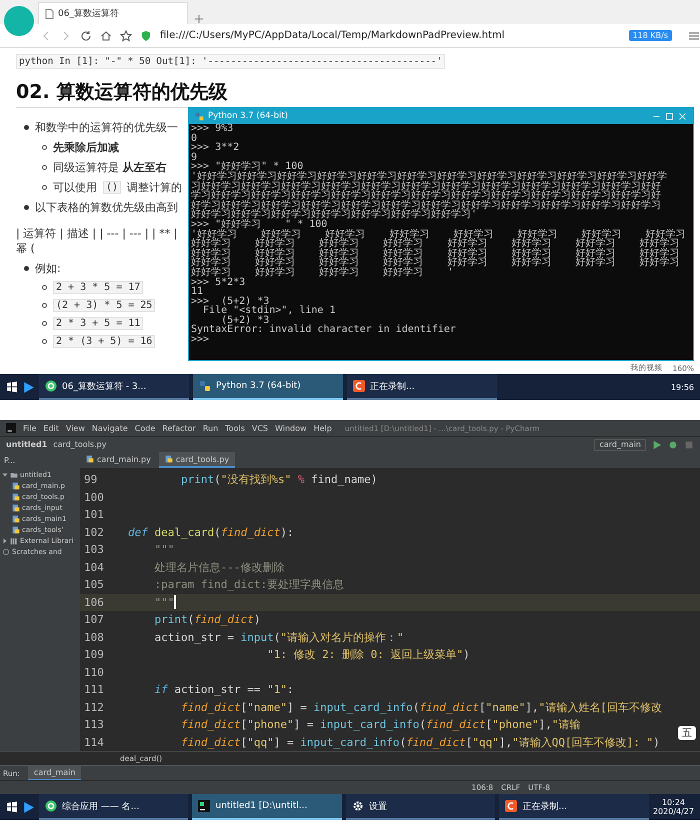  I want to click on home-icon, so click(106, 36).